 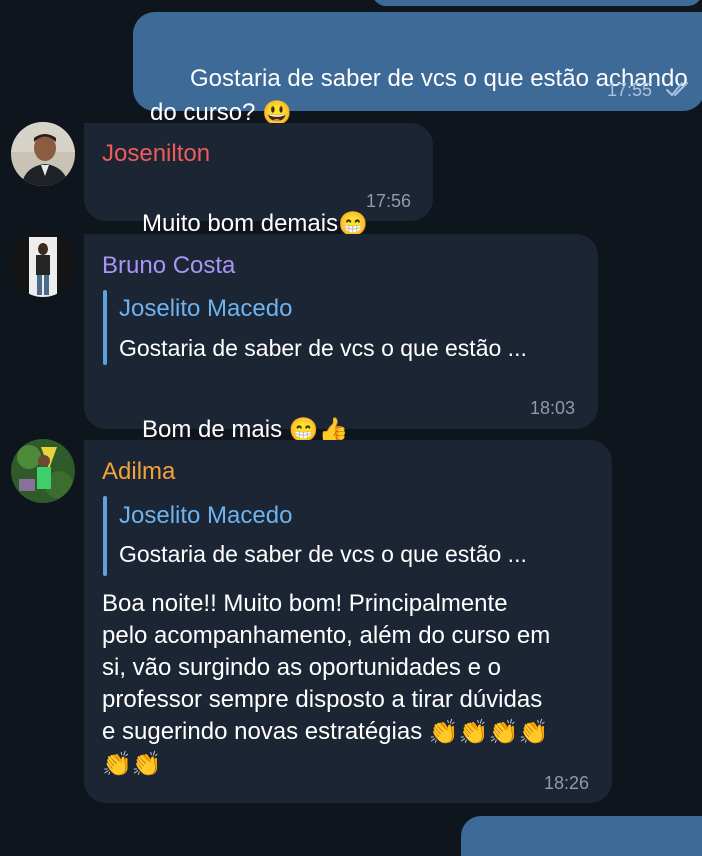 I want to click on message-line: 👏👏, so click(x=352, y=765).